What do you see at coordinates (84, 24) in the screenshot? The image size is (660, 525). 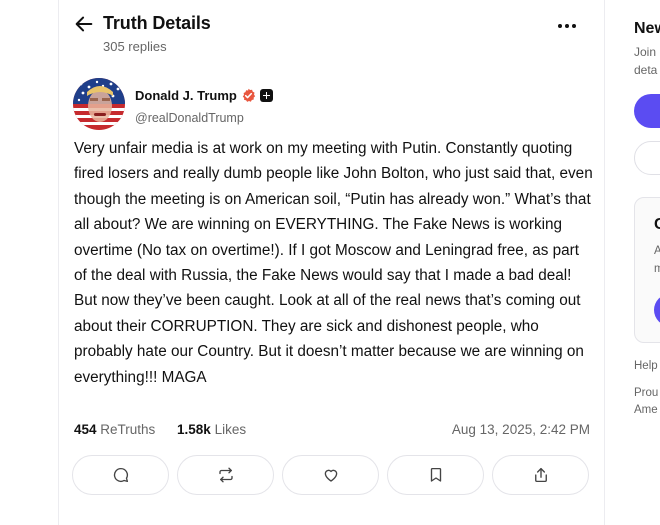 I see `back-arrow-icon` at bounding box center [84, 24].